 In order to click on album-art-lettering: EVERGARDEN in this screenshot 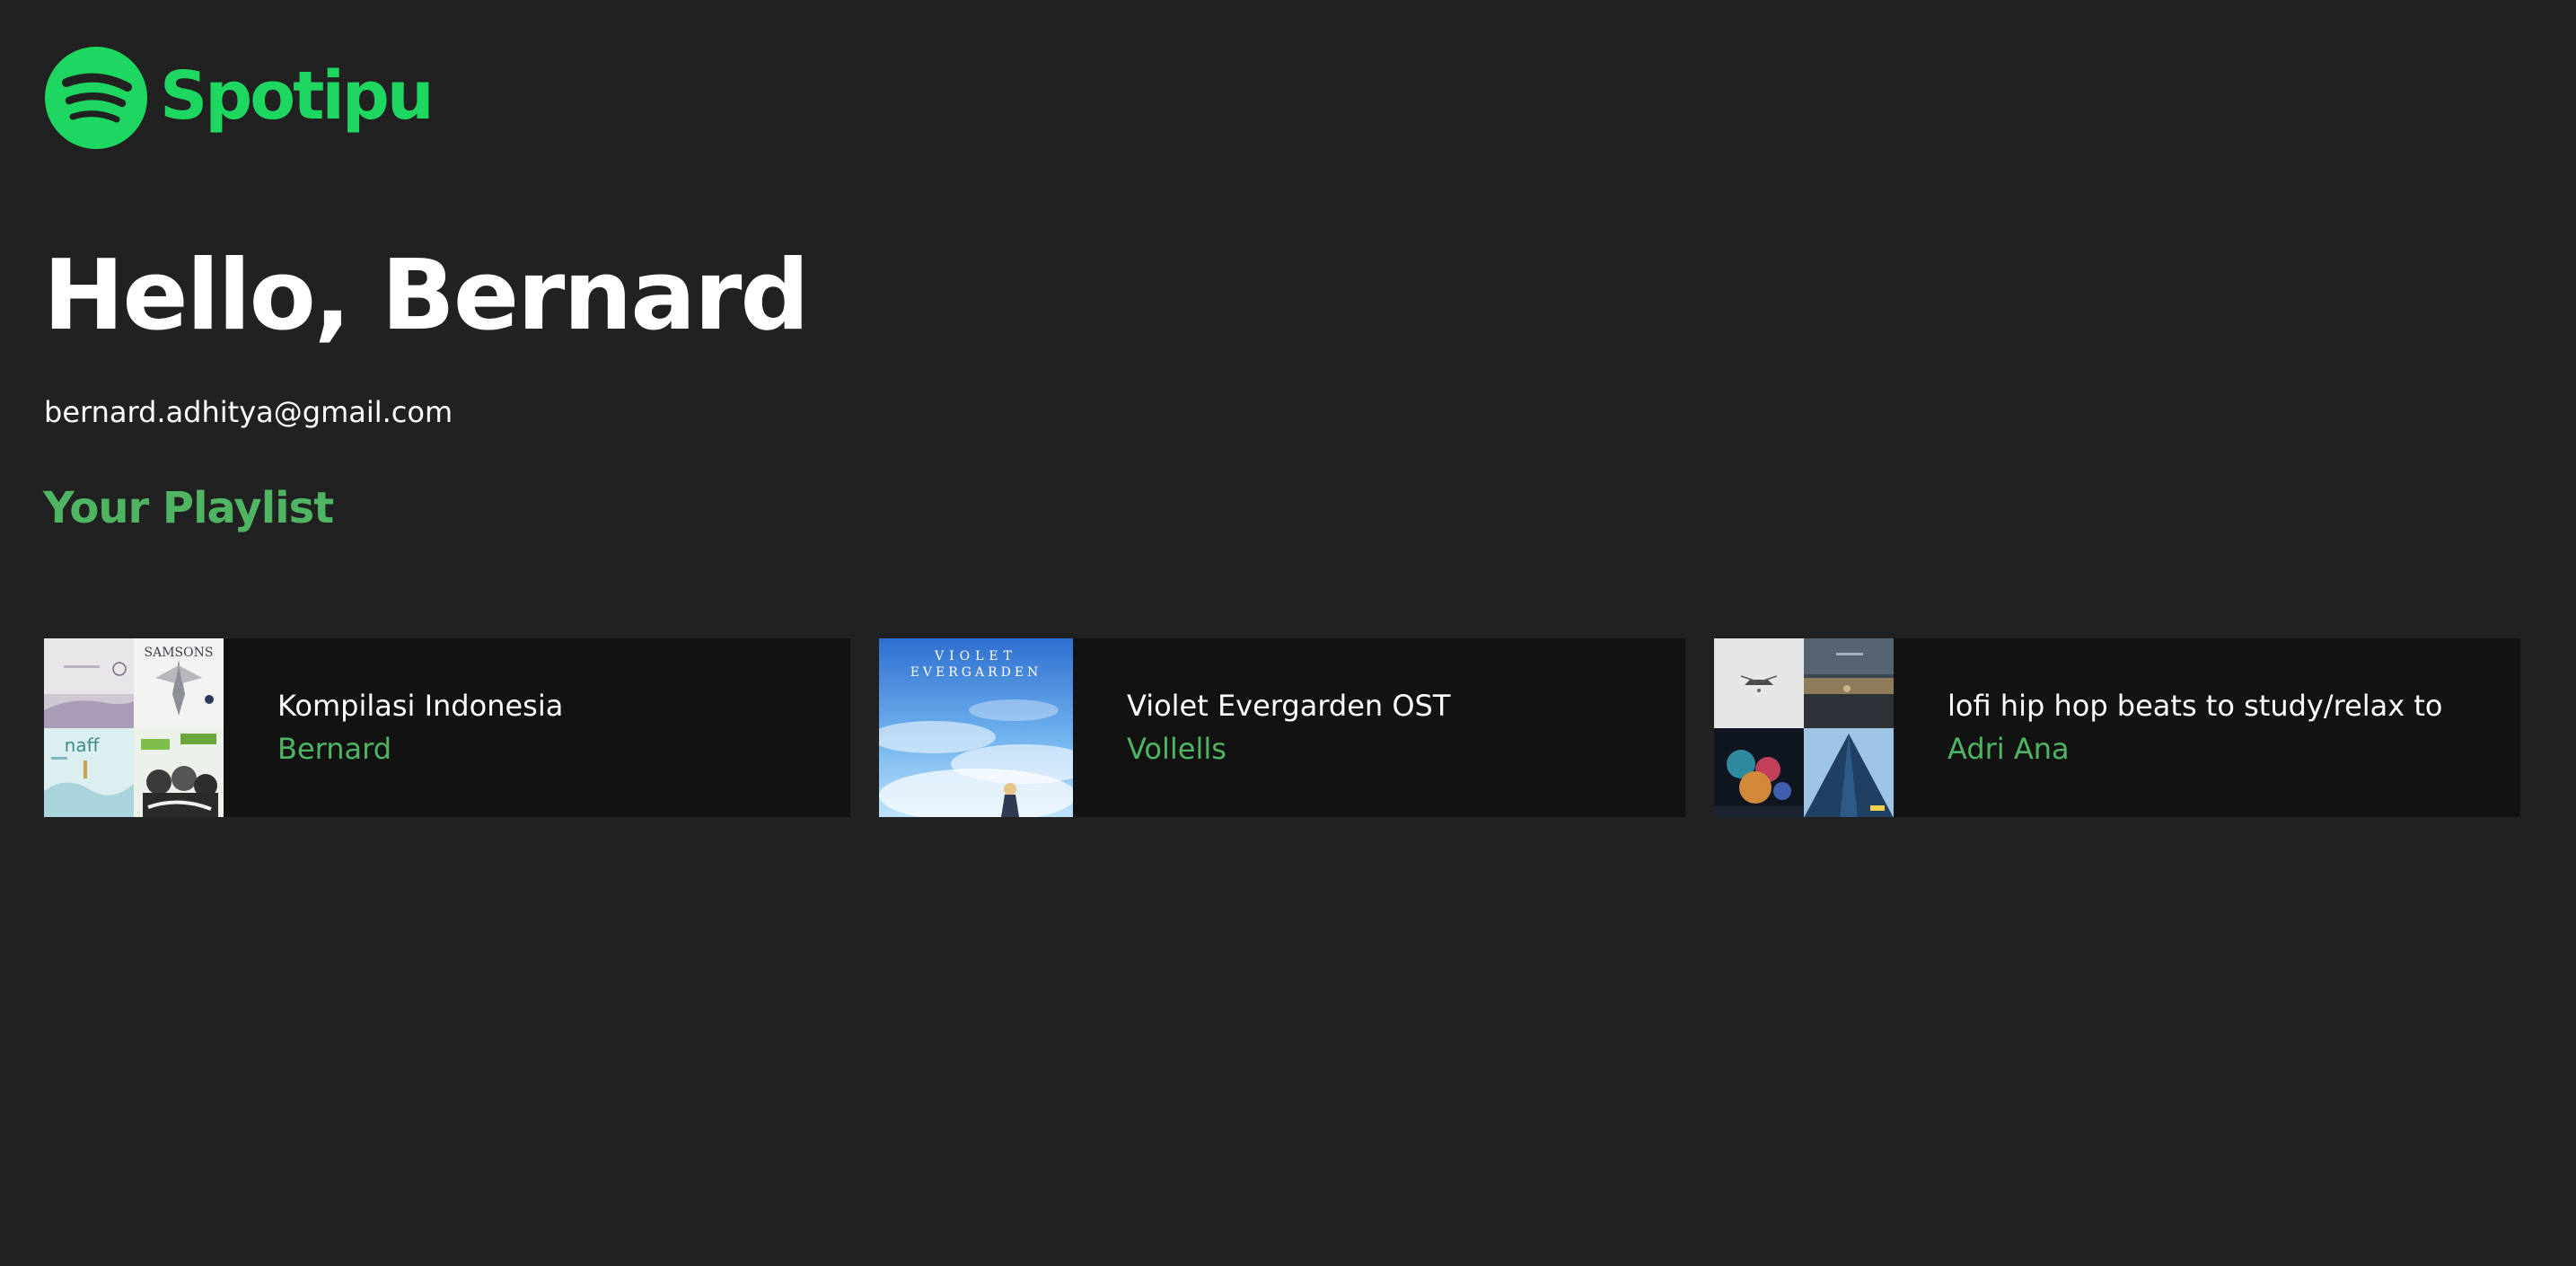, I will do `click(976, 672)`.